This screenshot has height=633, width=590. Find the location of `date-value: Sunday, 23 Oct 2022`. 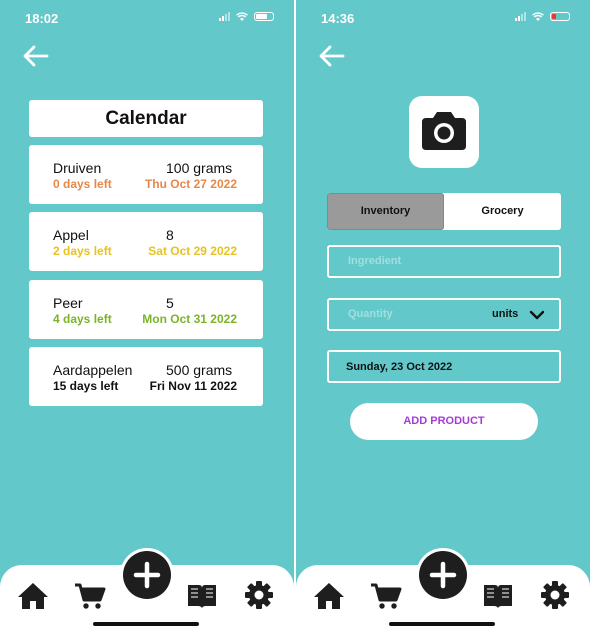

date-value: Sunday, 23 Oct 2022 is located at coordinates (399, 367).